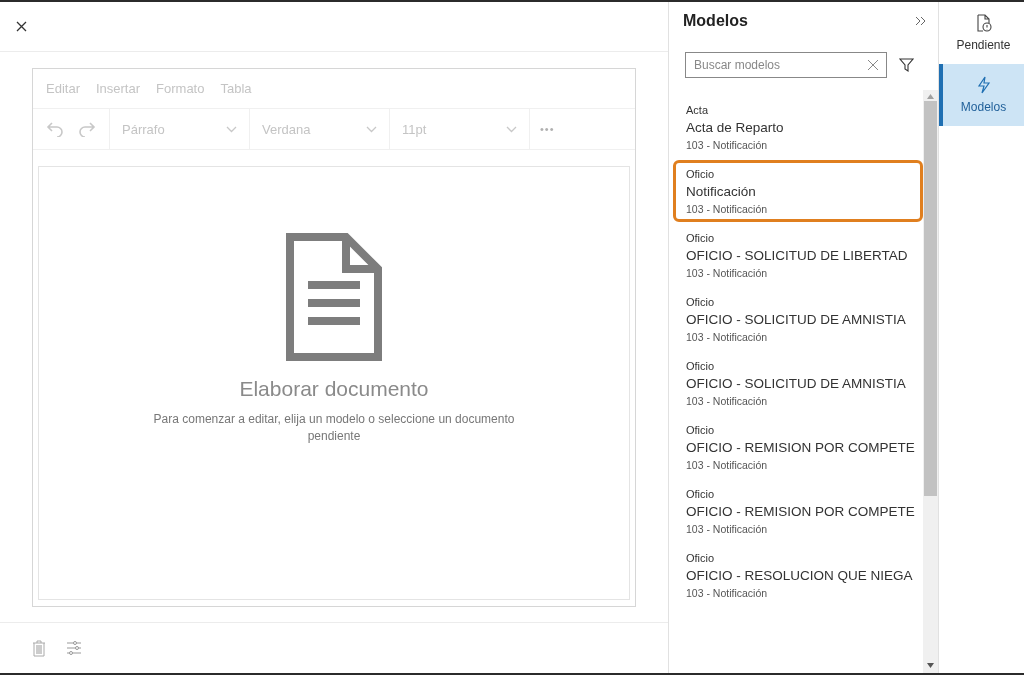  I want to click on lightning-icon, so click(983, 85).